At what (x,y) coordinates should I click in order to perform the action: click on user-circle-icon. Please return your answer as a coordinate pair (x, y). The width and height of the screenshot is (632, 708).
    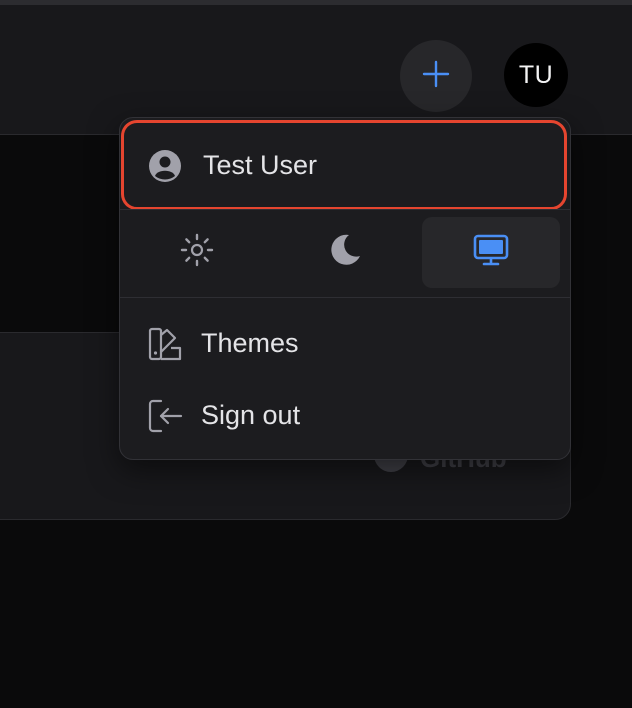
    Looking at the image, I should click on (165, 168).